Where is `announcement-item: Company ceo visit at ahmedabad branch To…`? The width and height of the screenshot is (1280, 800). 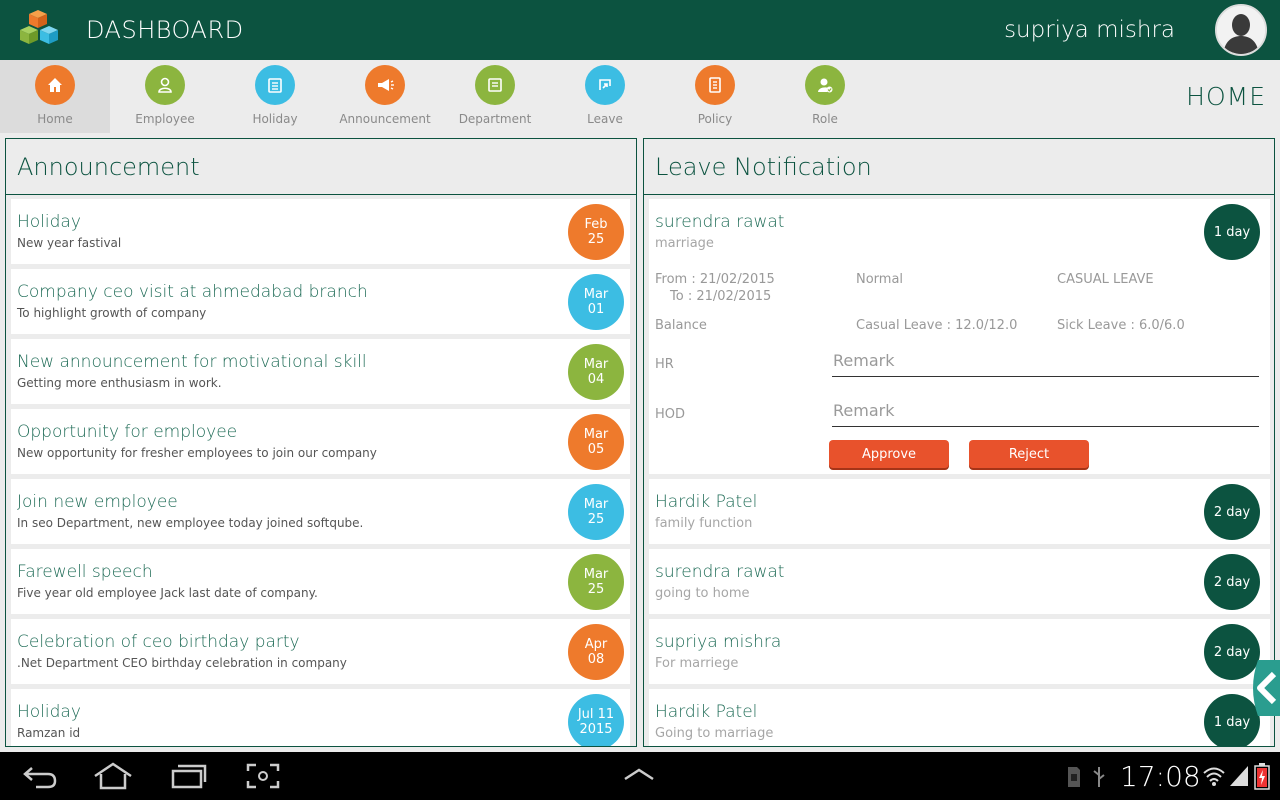 announcement-item: Company ceo visit at ahmedabad branch To… is located at coordinates (320, 301).